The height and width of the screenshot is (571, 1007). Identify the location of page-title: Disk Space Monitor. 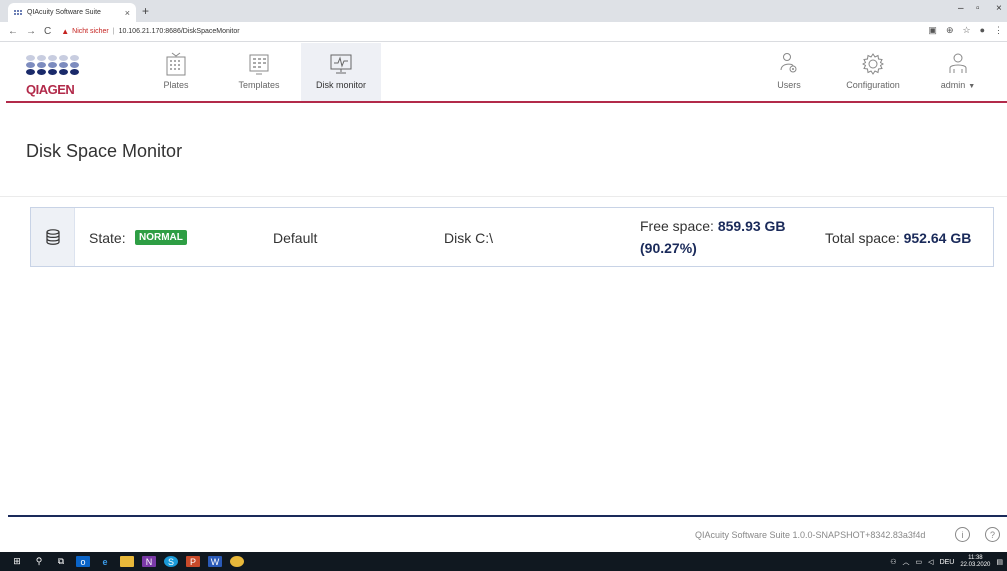
(104, 151).